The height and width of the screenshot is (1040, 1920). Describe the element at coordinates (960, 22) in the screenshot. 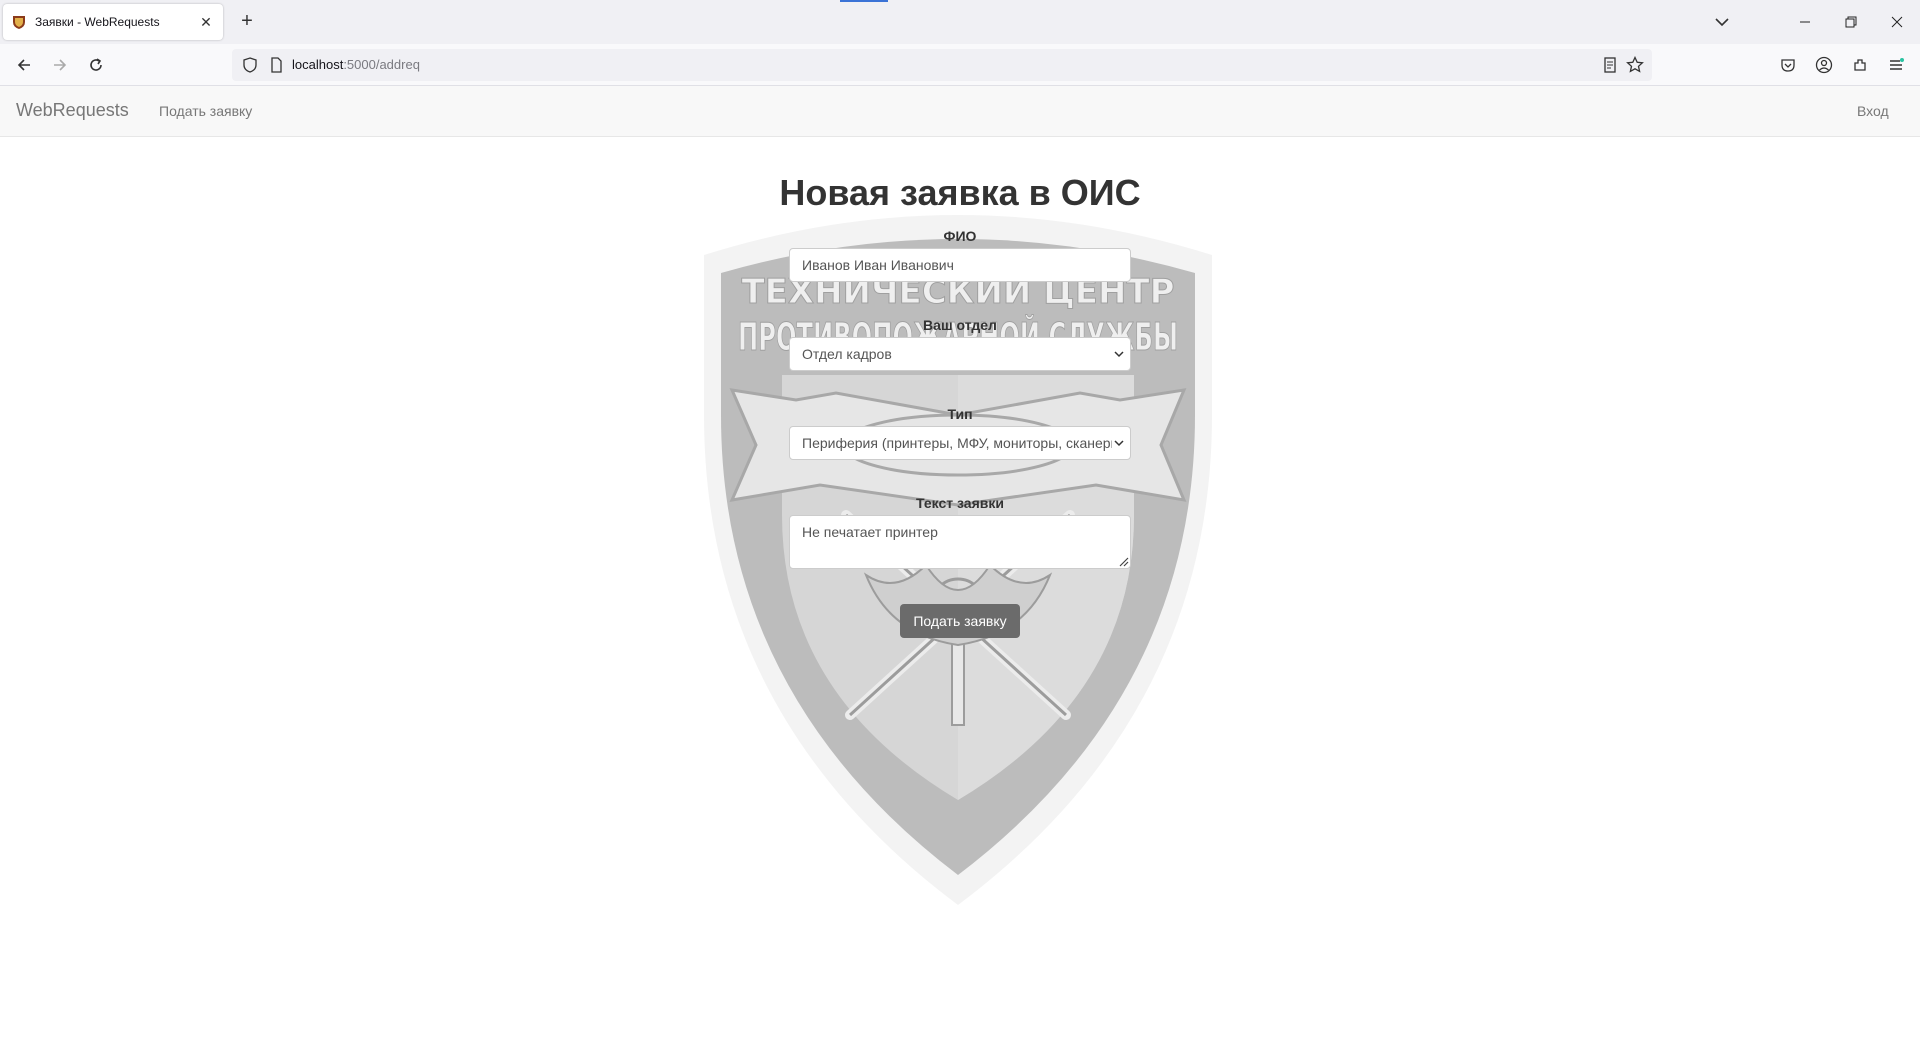

I see `browser-tab-bar: Заявки - WebRequests ✕ +` at that location.